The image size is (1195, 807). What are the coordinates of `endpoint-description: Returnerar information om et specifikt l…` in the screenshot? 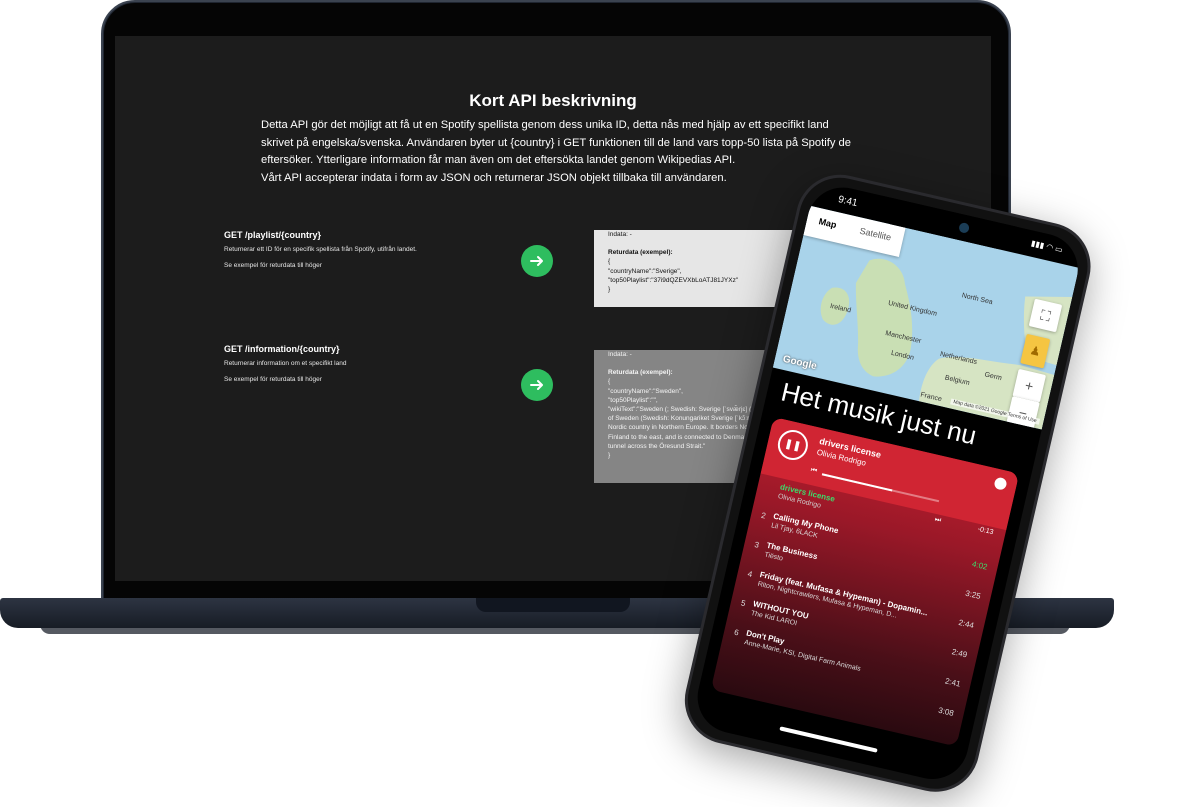 It's located at (285, 363).